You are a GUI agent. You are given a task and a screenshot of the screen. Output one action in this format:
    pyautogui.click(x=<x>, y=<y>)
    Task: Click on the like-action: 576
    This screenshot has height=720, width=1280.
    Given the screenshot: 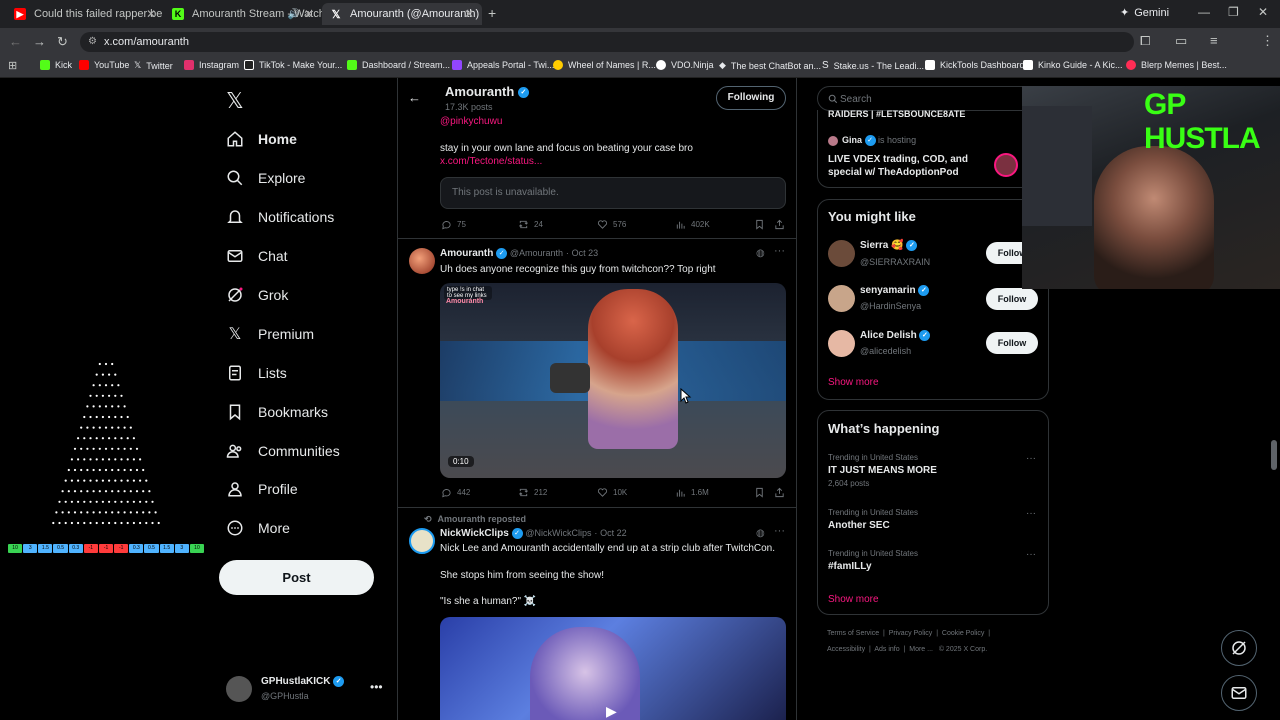 What is the action you would take?
    pyautogui.click(x=611, y=224)
    